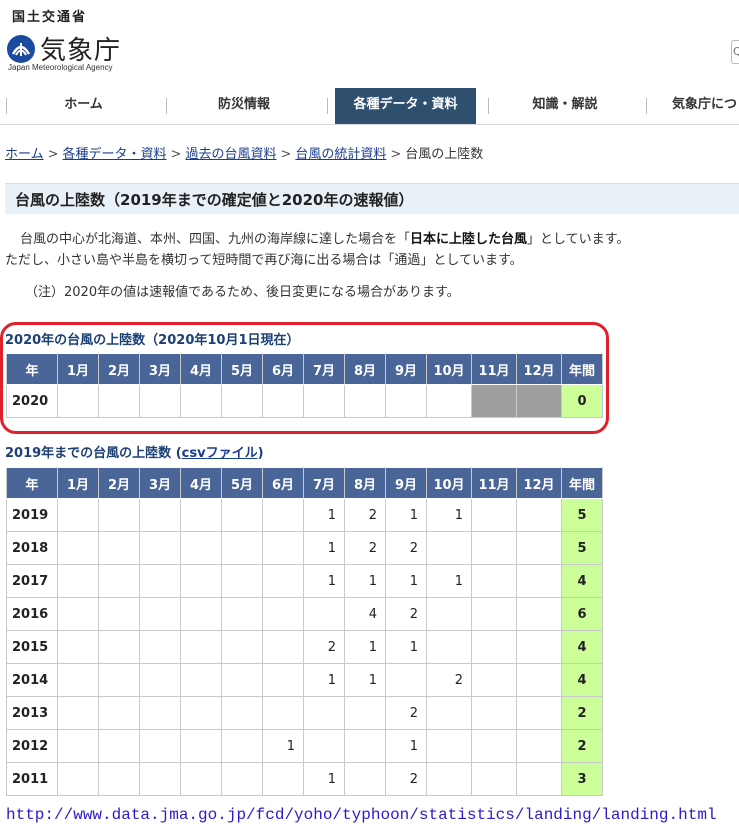  What do you see at coordinates (565, 106) in the screenshot?
I see `nav-item-knowledge: 知識・解説` at bounding box center [565, 106].